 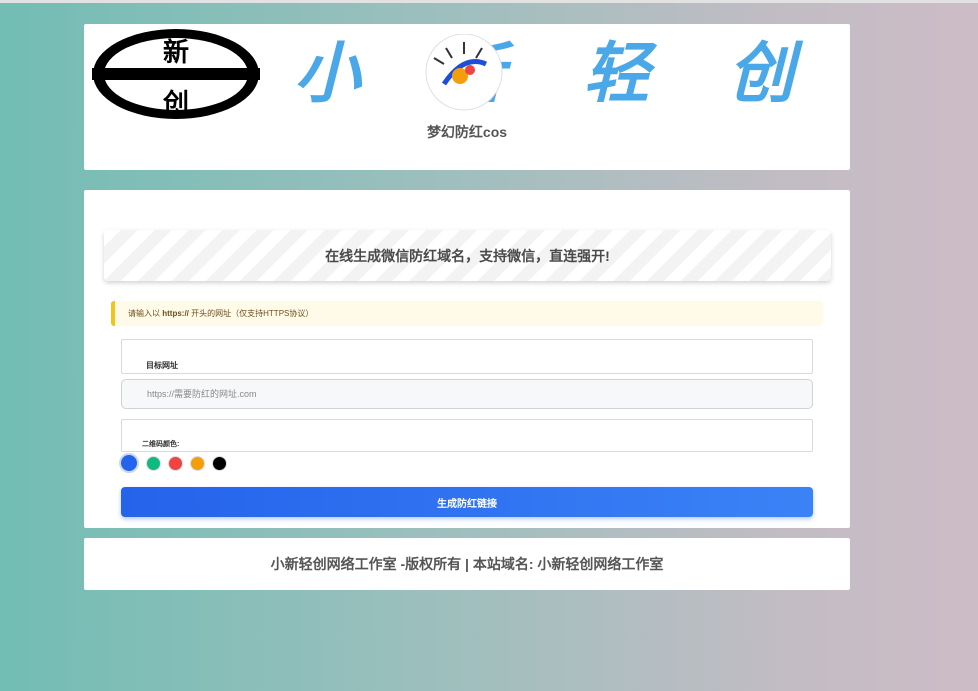 I want to click on footer-card: 小新轻创网络工作室 -版权所有 | 本站域名: 小新轻创网络工作室, so click(x=467, y=564).